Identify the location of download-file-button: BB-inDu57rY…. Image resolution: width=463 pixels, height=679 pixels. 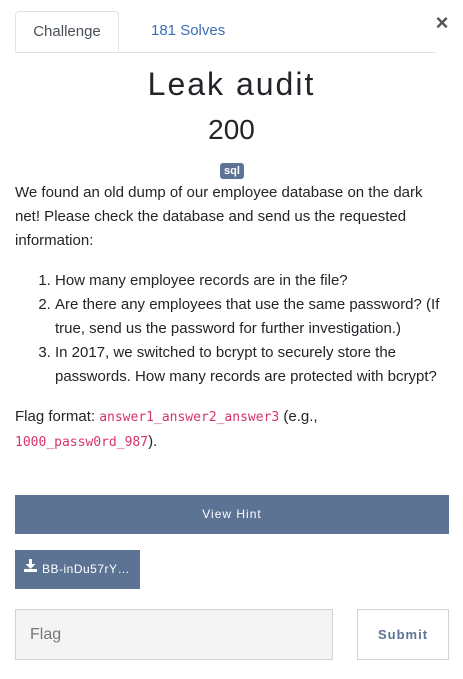
(77, 569).